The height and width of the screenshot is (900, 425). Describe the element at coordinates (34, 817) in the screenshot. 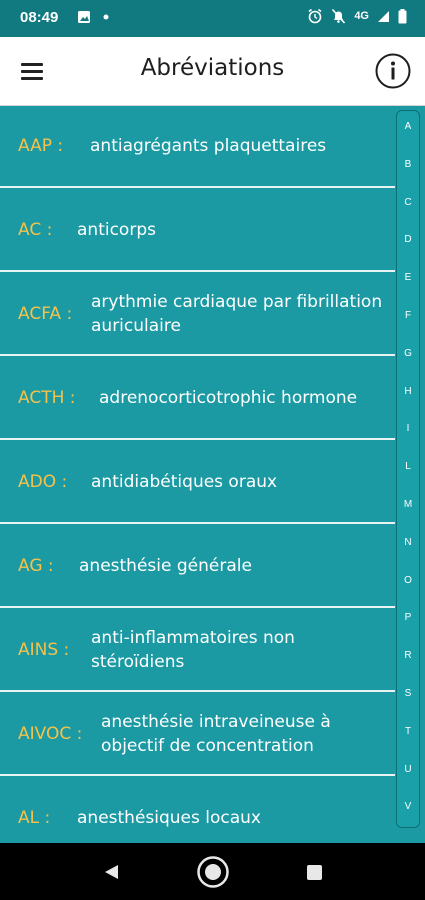

I see `abbreviation-label: AL :` at that location.